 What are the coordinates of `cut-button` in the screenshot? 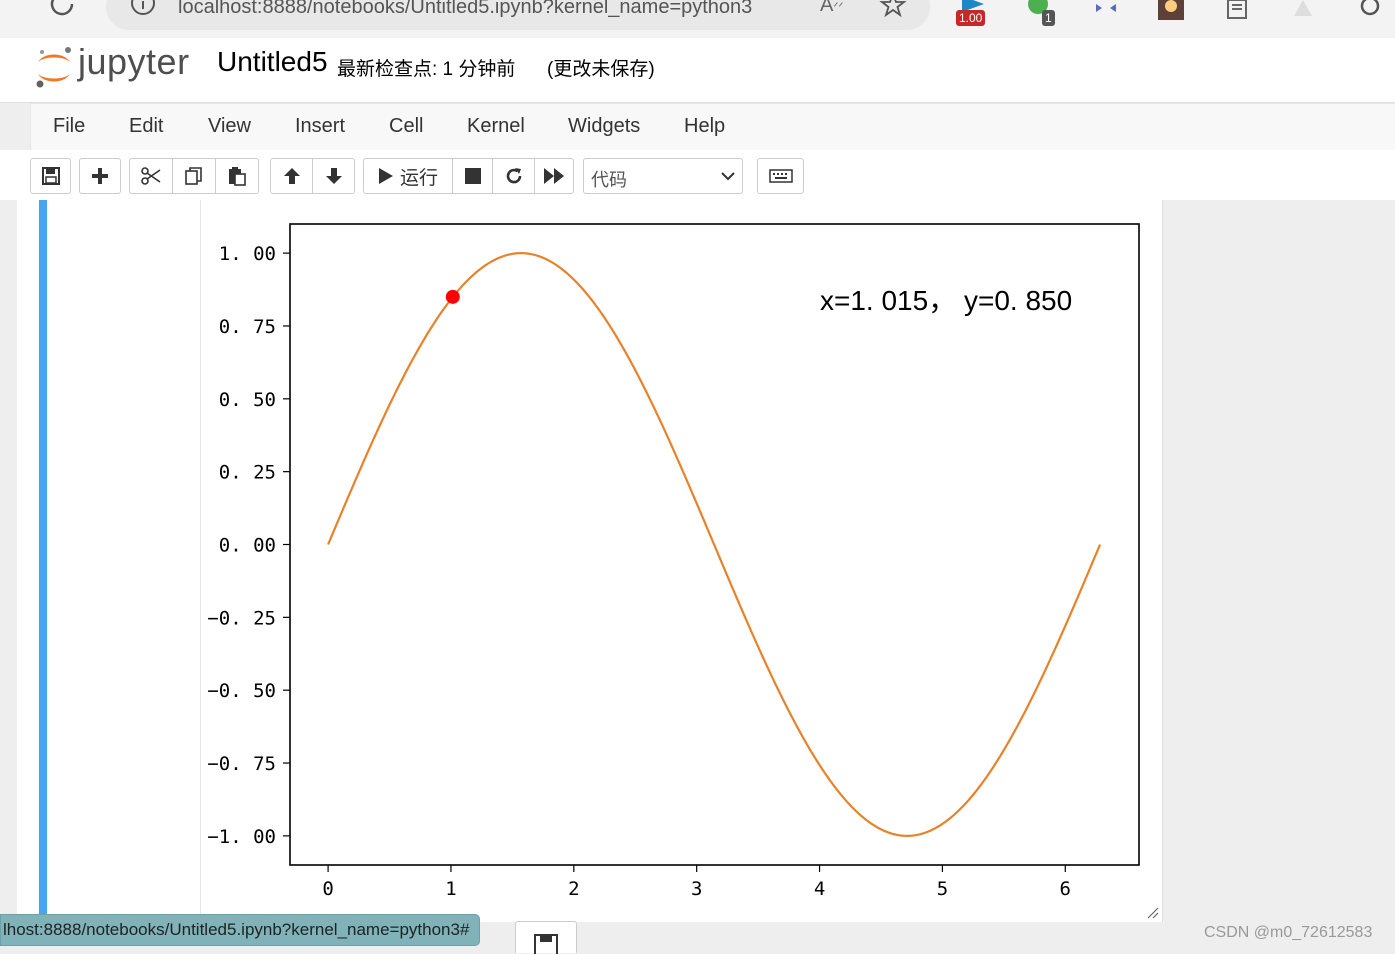 It's located at (151, 176).